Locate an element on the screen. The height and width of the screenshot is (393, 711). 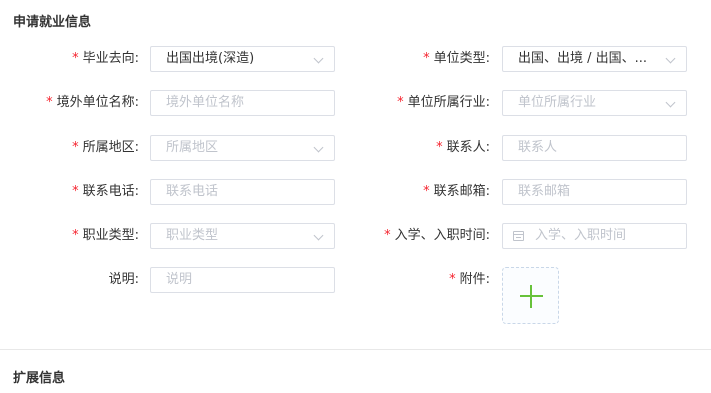
job-type-select: 职业类型 is located at coordinates (242, 236).